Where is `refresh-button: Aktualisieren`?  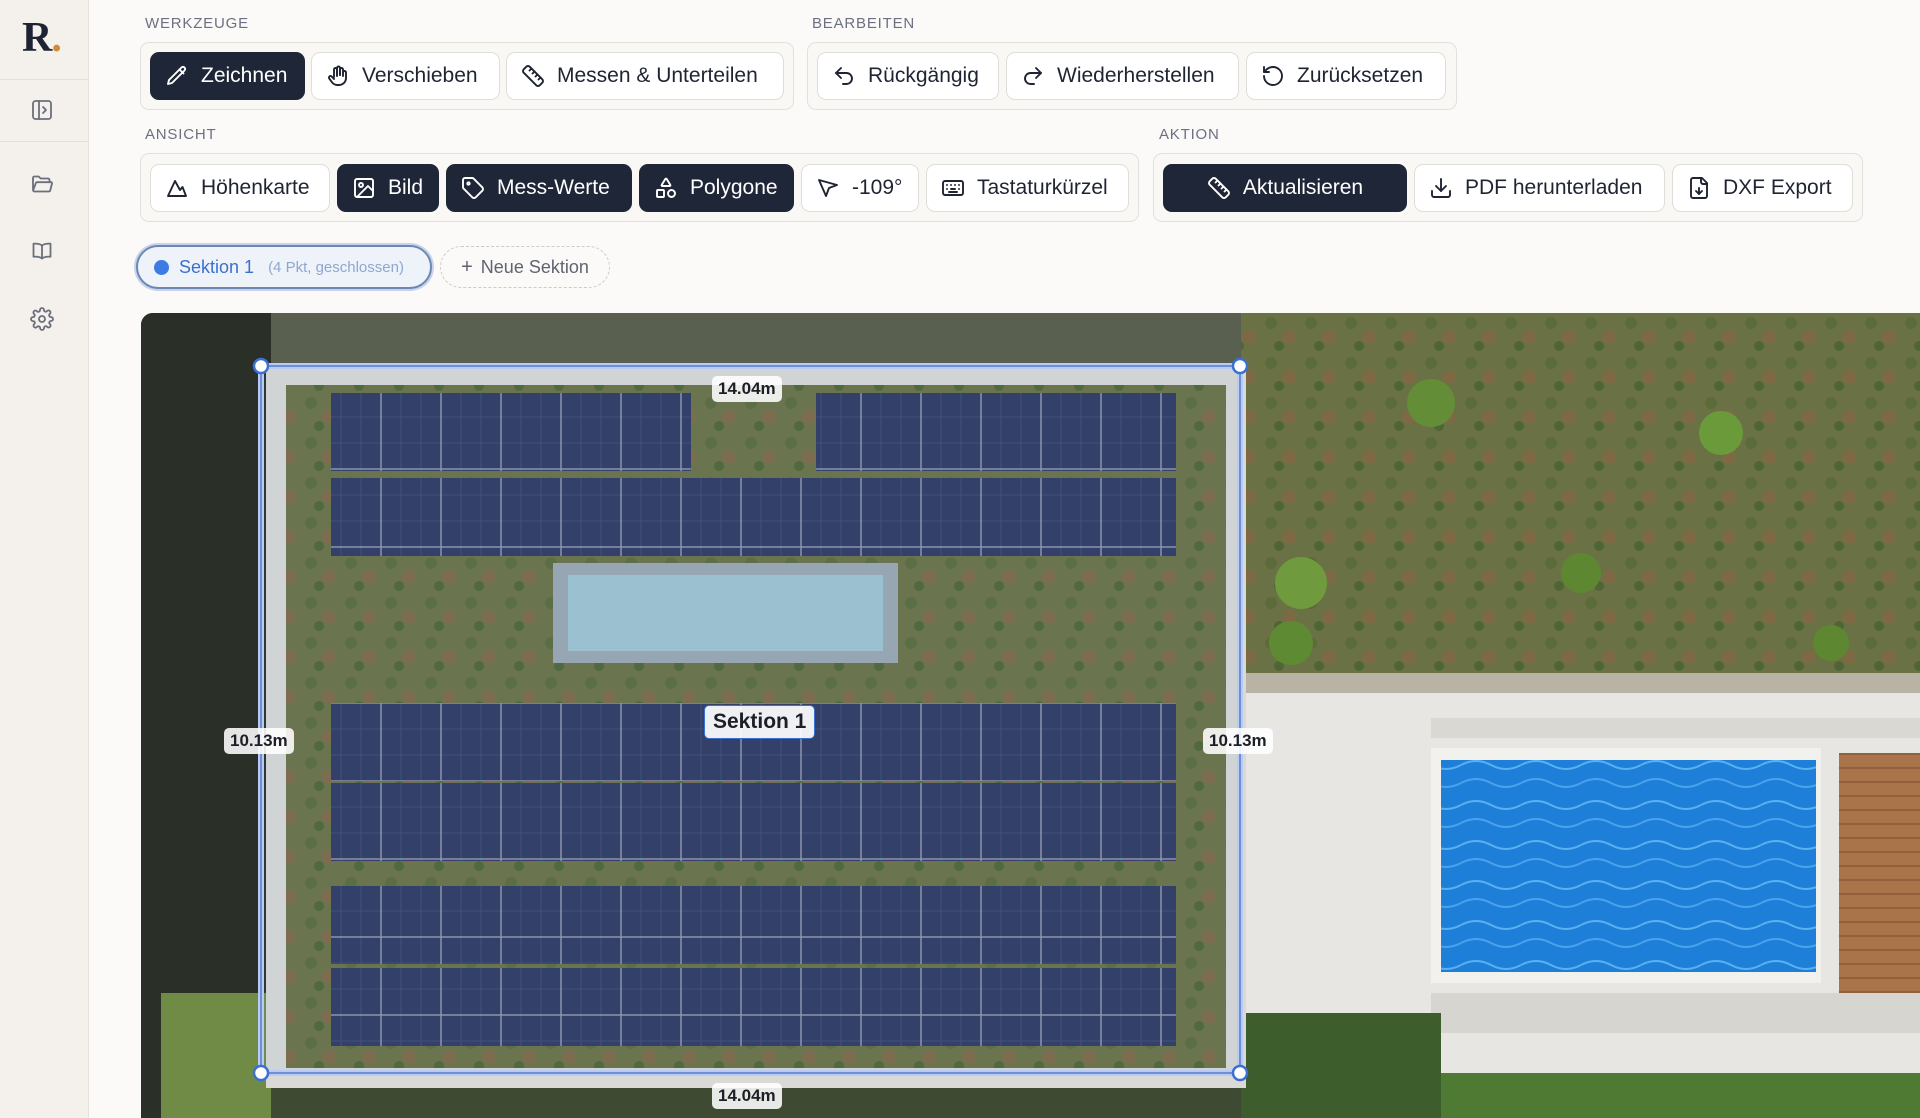
refresh-button: Aktualisieren is located at coordinates (1285, 188).